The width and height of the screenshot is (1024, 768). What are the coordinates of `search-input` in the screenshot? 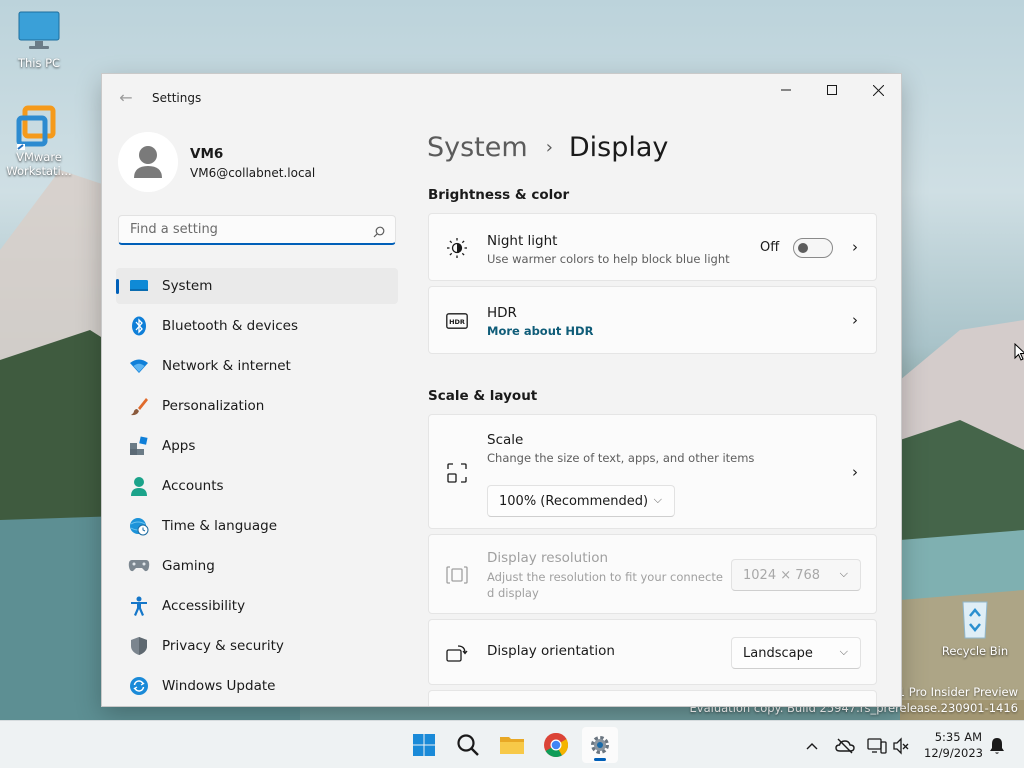 It's located at (245, 229).